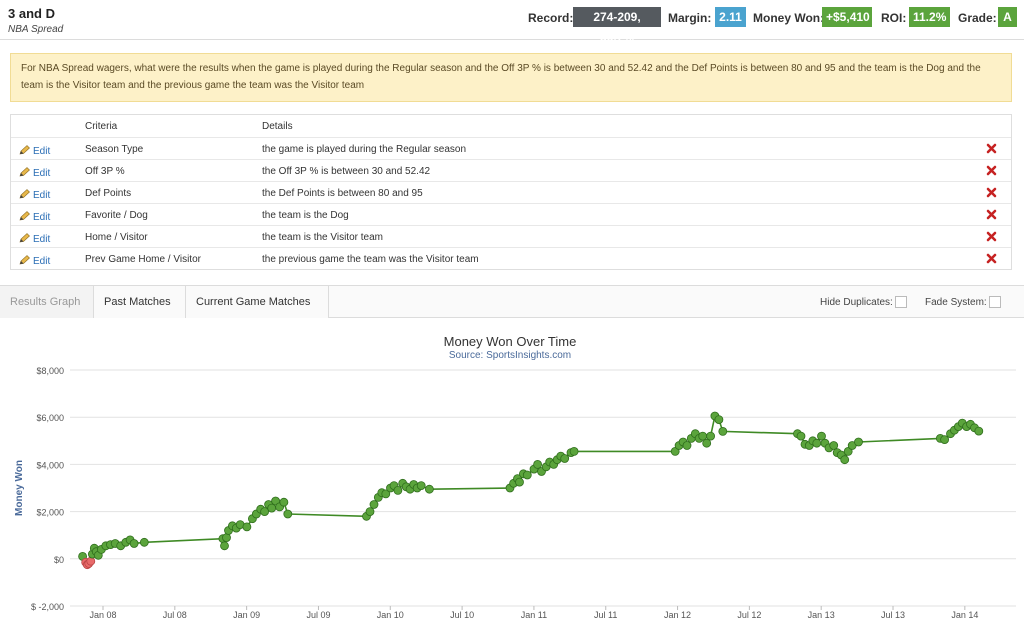 This screenshot has width=1024, height=622. What do you see at coordinates (1007, 17) in the screenshot?
I see `grade-badge: A` at bounding box center [1007, 17].